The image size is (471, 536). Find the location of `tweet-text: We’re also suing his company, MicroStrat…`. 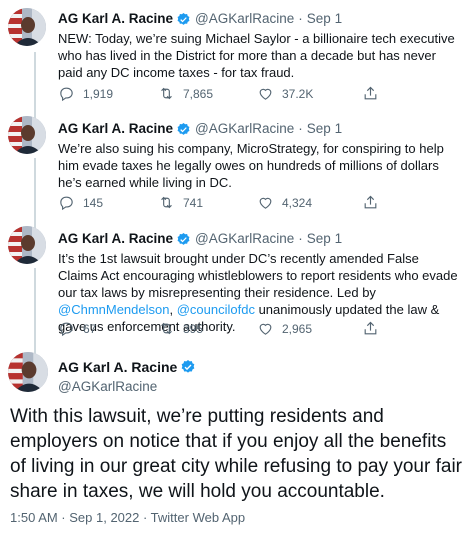

tweet-text: We’re also suing his company, MicroStrat… is located at coordinates (251, 165).